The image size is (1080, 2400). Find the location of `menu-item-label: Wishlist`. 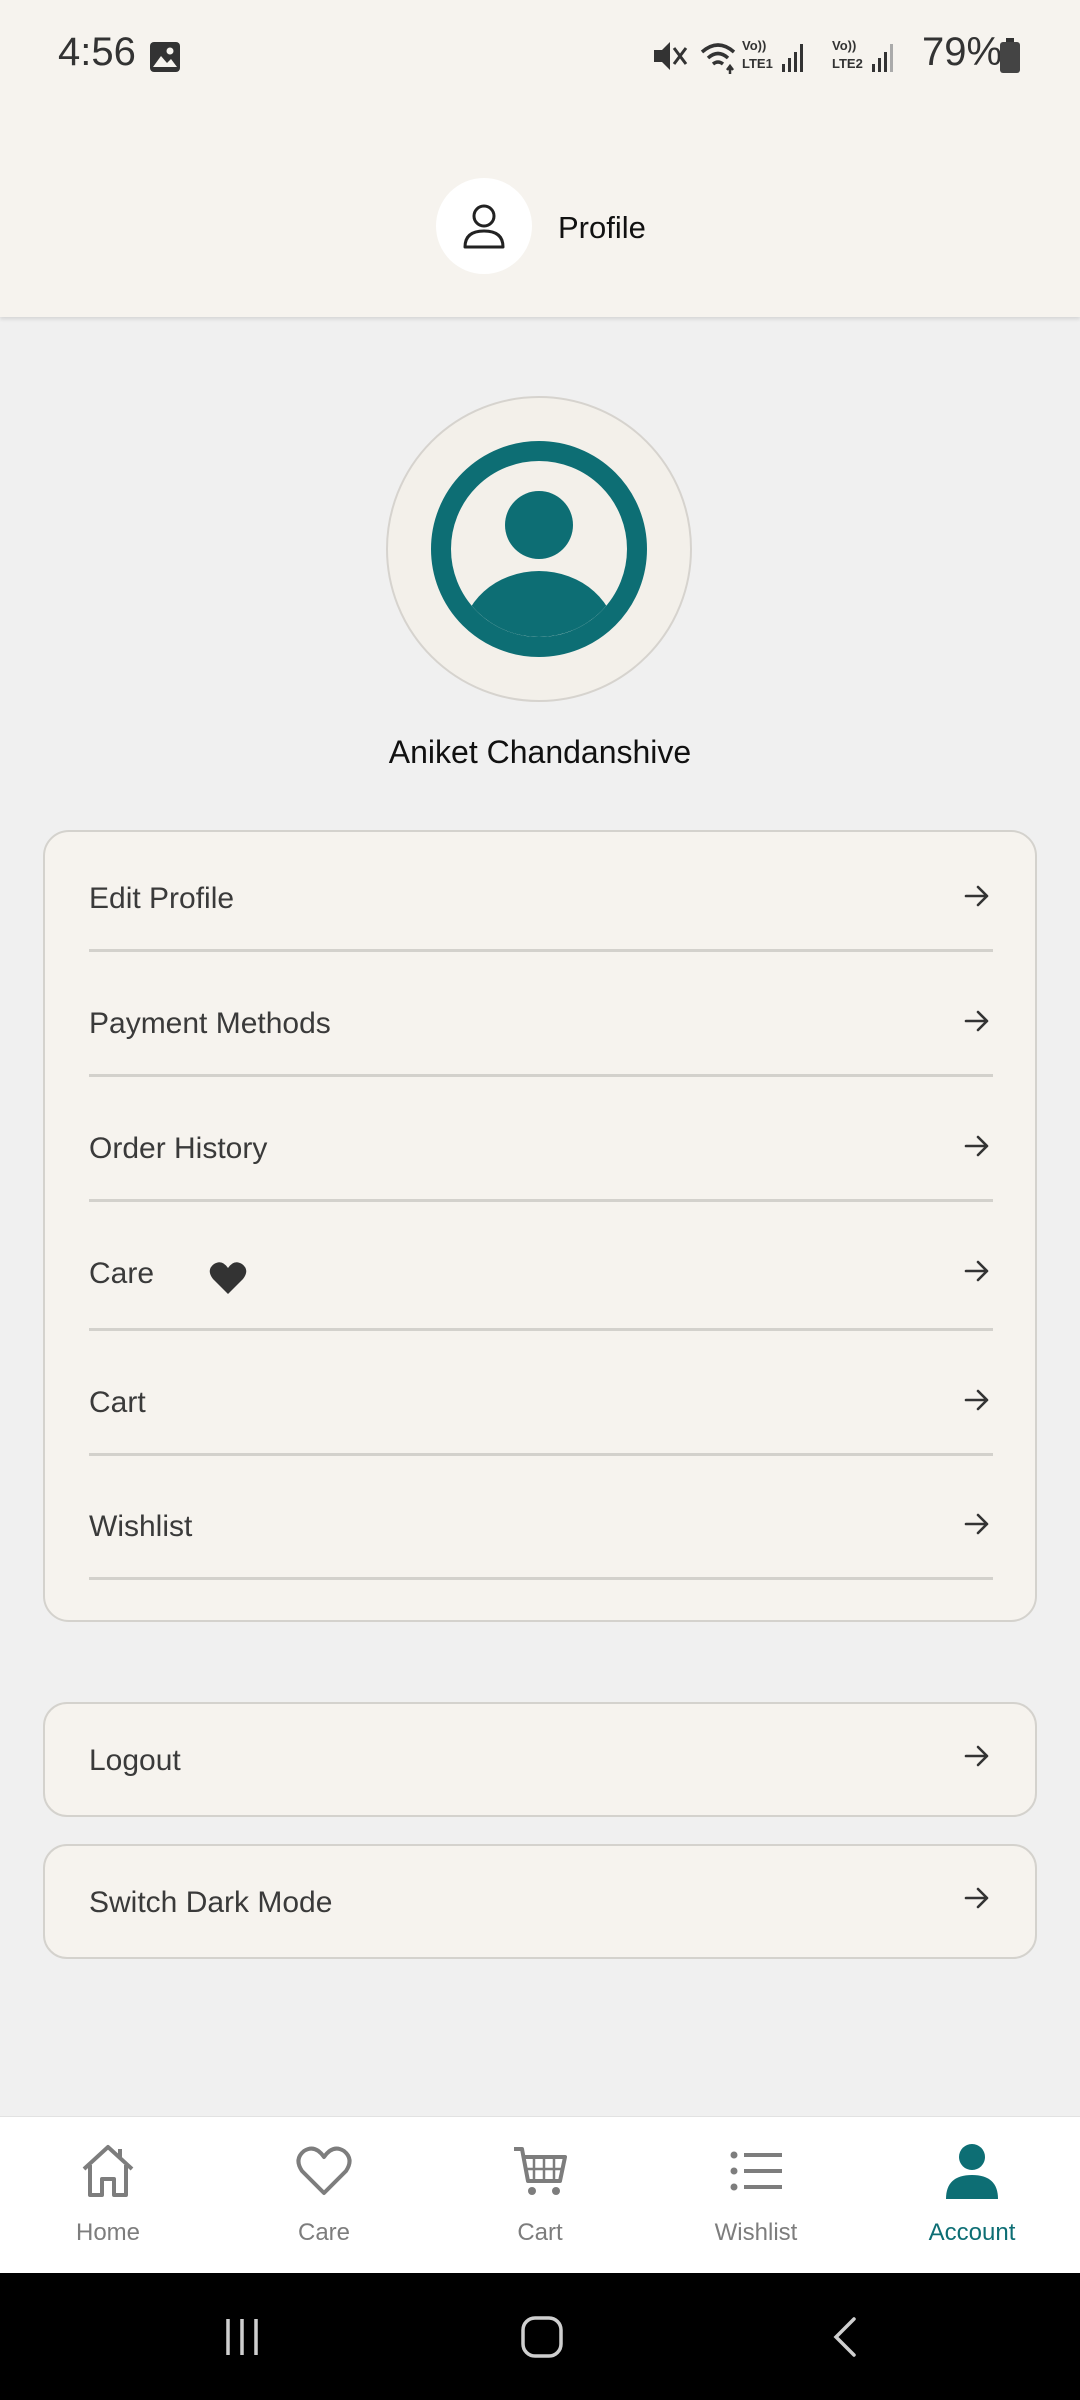

menu-item-label: Wishlist is located at coordinates (141, 1526).